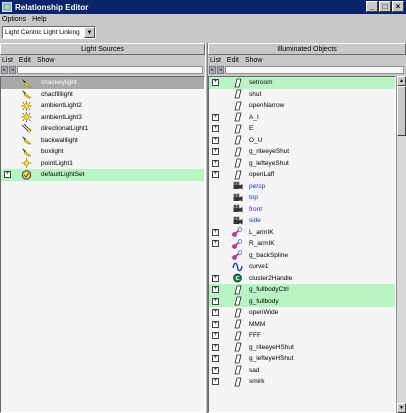 Image resolution: width=406 pixels, height=413 pixels. Describe the element at coordinates (372, 6) in the screenshot. I see `minimize-button: _` at that location.